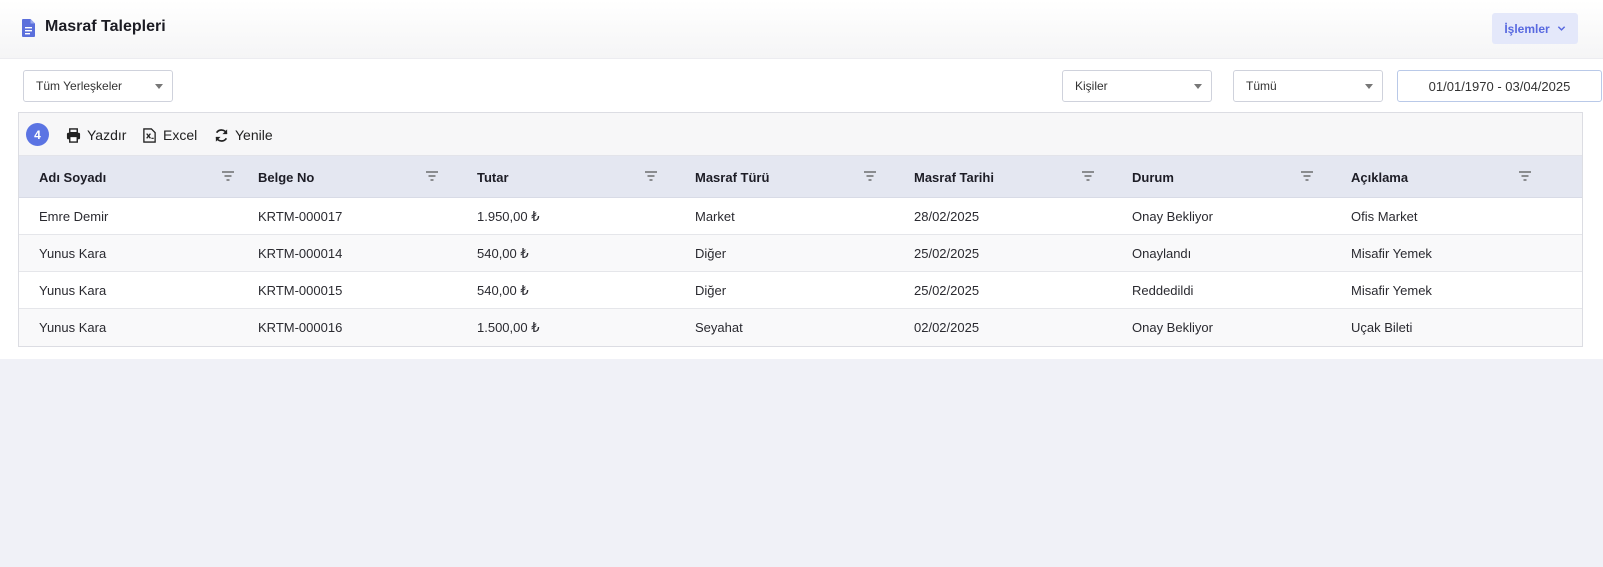  What do you see at coordinates (107, 135) in the screenshot?
I see `print-label: Yazdır` at bounding box center [107, 135].